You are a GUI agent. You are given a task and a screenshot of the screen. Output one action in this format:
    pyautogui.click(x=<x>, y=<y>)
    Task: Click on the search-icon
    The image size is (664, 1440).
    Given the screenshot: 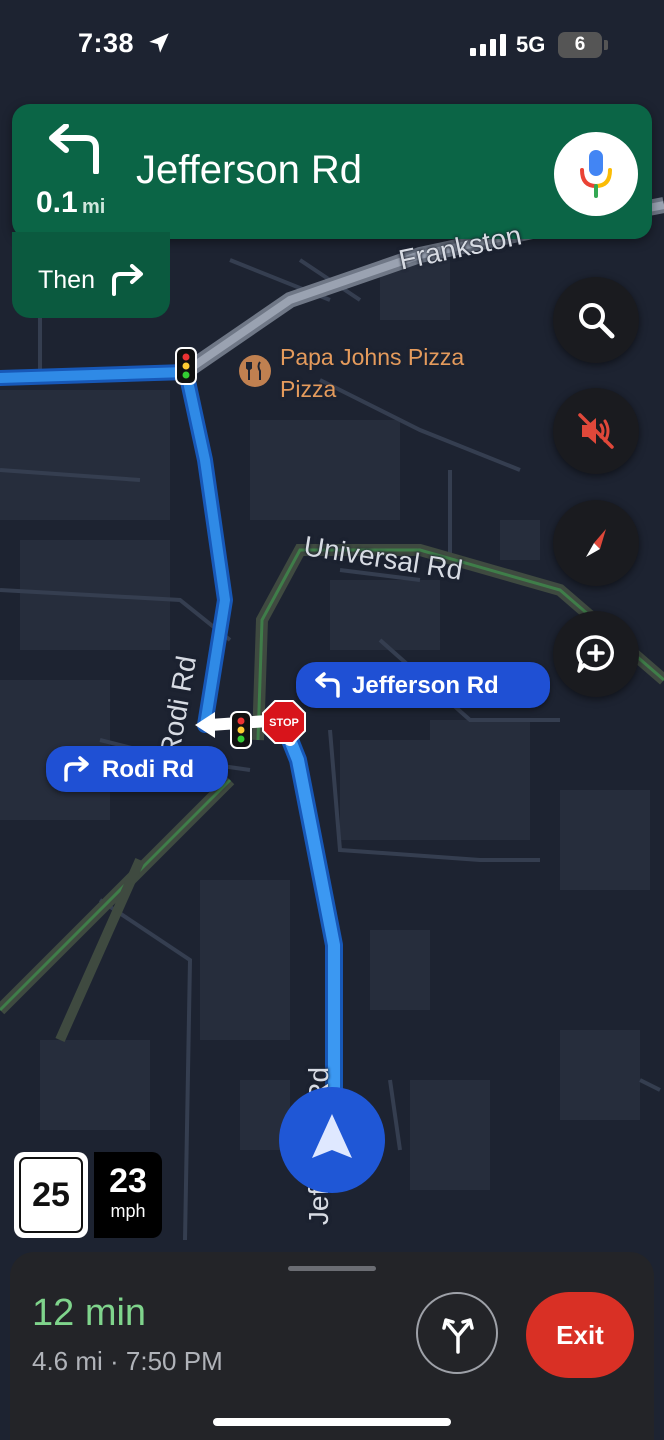 What is the action you would take?
    pyautogui.click(x=597, y=321)
    